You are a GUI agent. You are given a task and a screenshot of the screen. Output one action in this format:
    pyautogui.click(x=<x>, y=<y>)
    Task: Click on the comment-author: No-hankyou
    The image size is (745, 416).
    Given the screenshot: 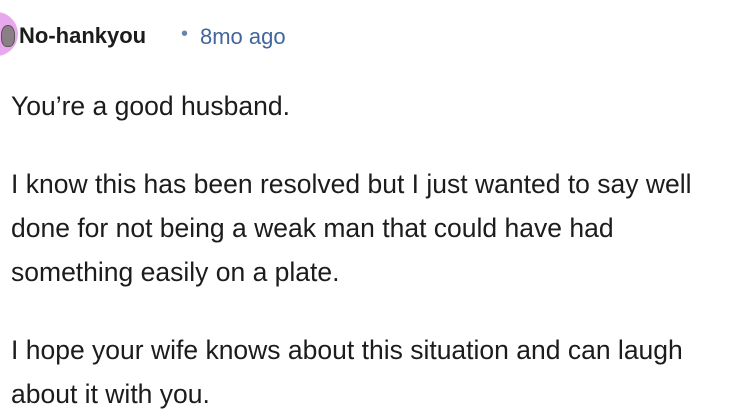 What is the action you would take?
    pyautogui.click(x=82, y=36)
    